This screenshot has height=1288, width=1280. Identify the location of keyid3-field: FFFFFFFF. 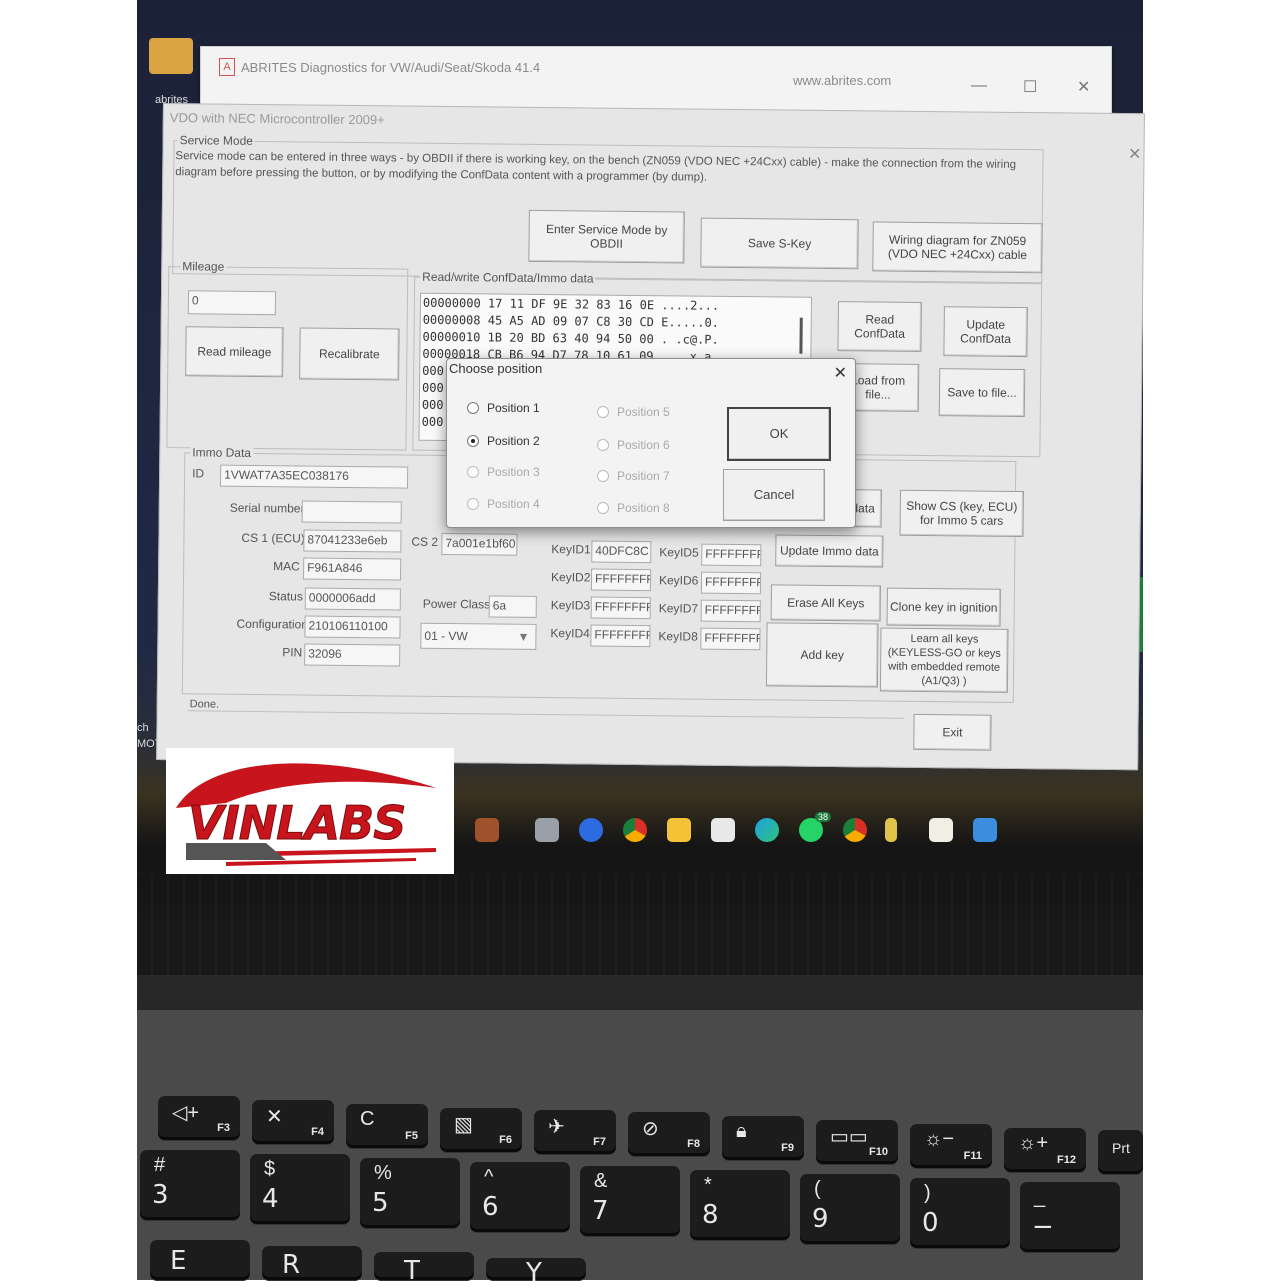
(620, 608).